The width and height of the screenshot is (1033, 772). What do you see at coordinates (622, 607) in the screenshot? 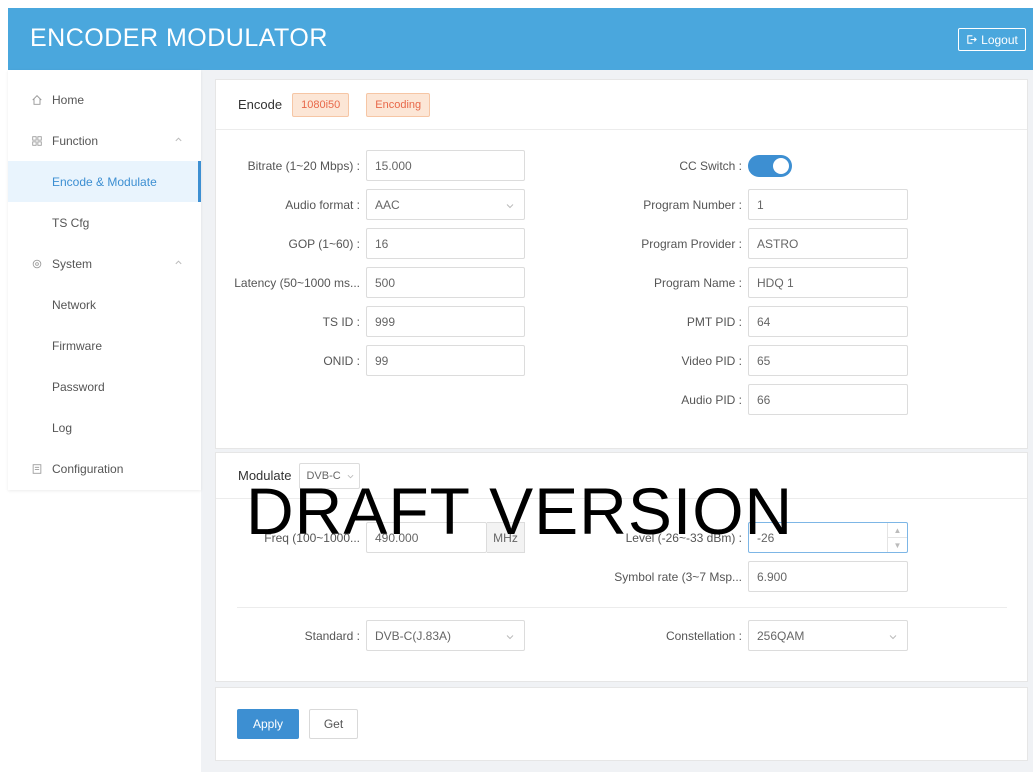
I see `modulate-divider` at bounding box center [622, 607].